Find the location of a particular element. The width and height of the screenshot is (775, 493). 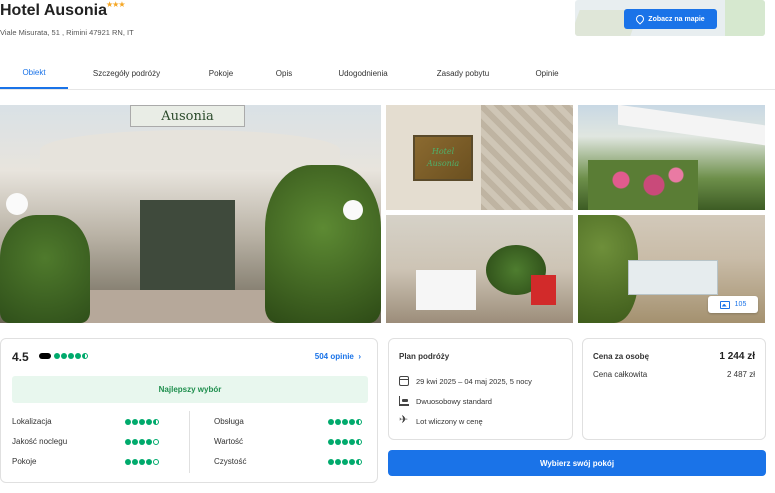

hotel-plaque: Hotel Ausonia is located at coordinates (443, 158).